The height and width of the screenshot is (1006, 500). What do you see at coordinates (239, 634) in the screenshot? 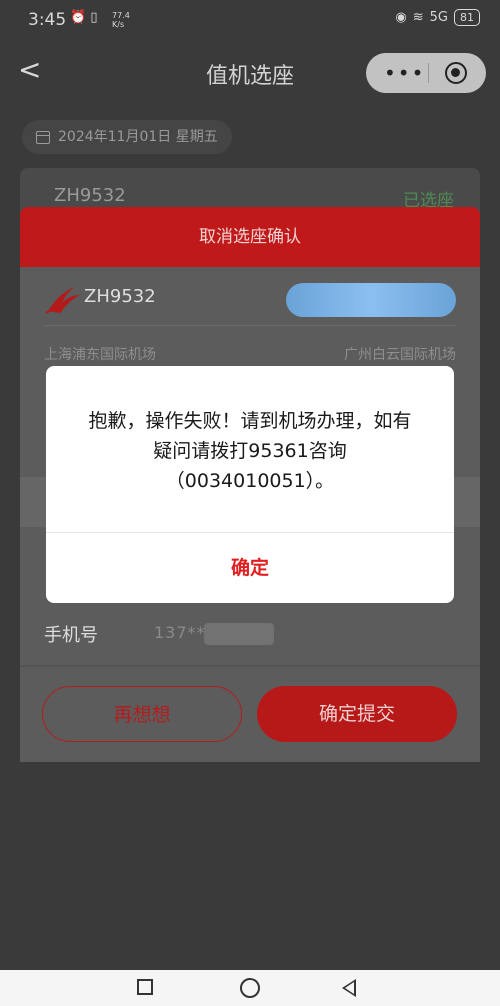
I see `phone-redaction` at bounding box center [239, 634].